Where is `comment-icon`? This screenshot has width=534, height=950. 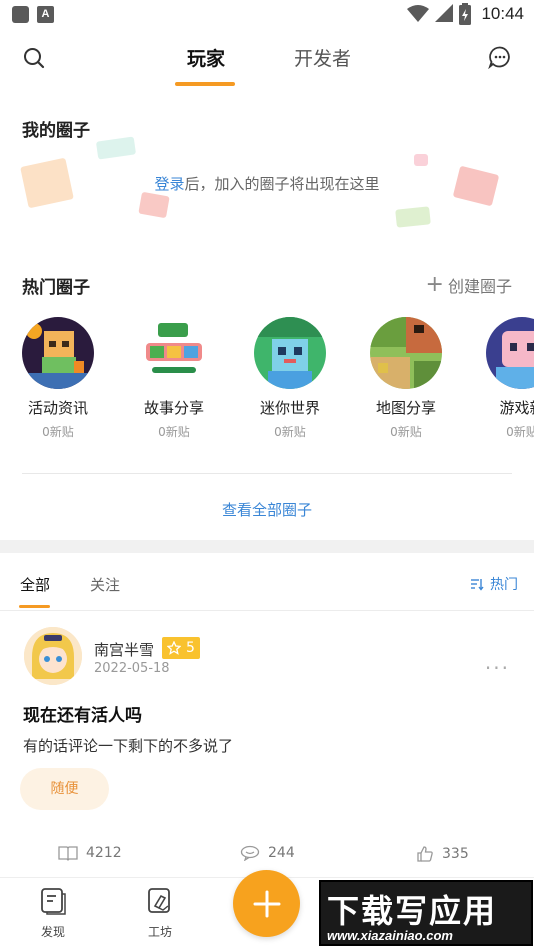
comment-icon is located at coordinates (250, 853).